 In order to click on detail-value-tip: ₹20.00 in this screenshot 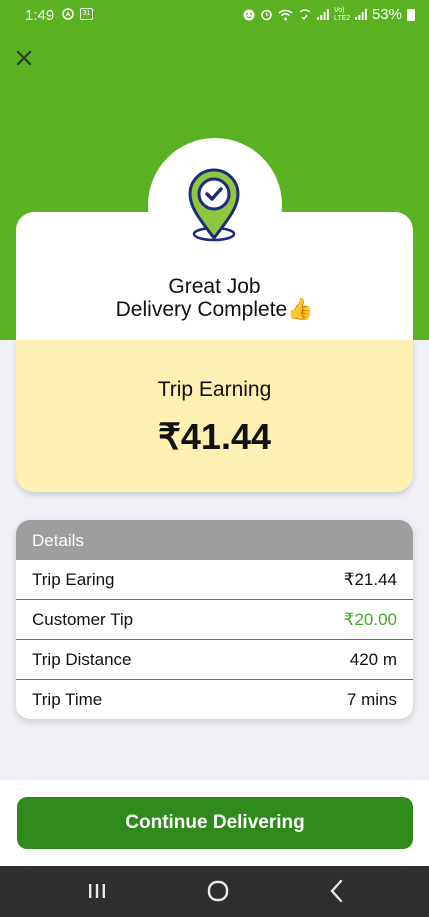, I will do `click(370, 619)`.